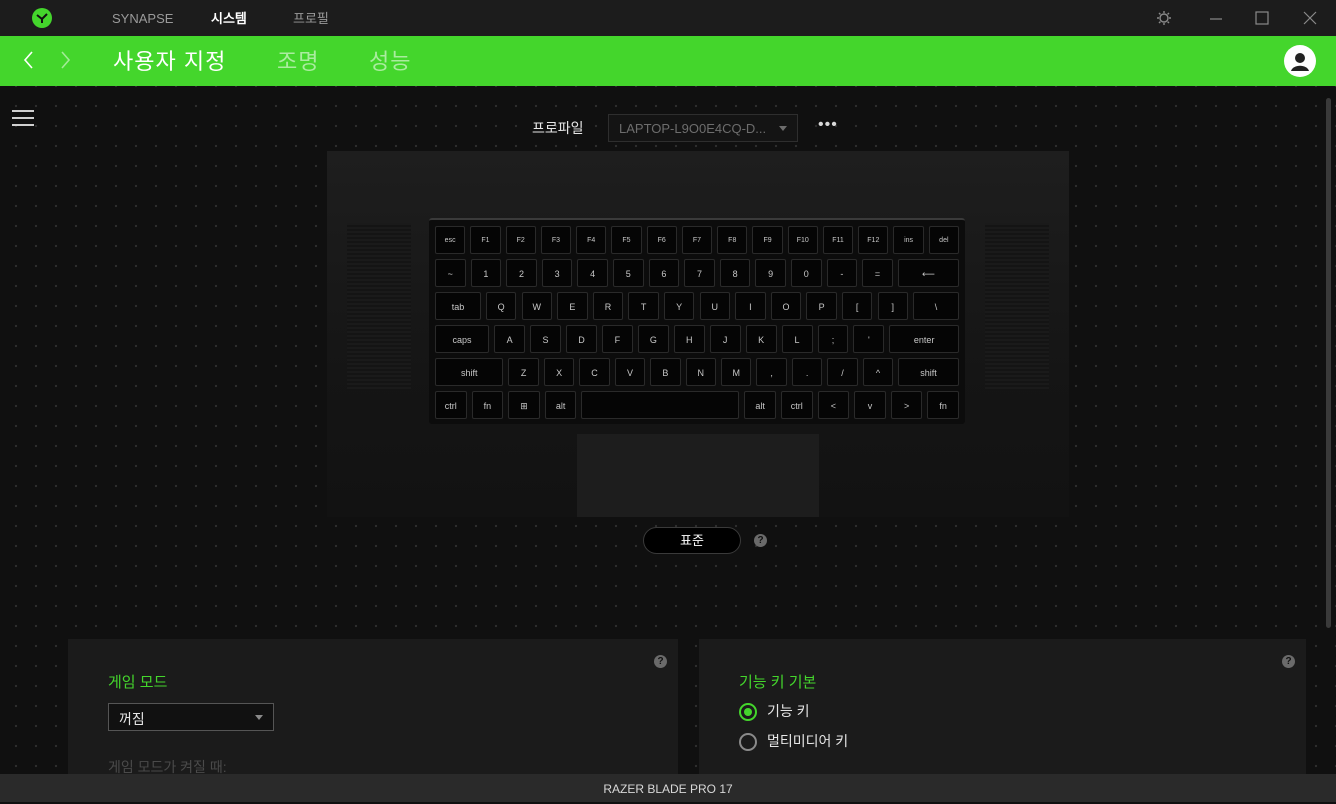 Image resolution: width=1336 pixels, height=804 pixels. Describe the element at coordinates (592, 273) in the screenshot. I see `keyboard-key: 4` at that location.